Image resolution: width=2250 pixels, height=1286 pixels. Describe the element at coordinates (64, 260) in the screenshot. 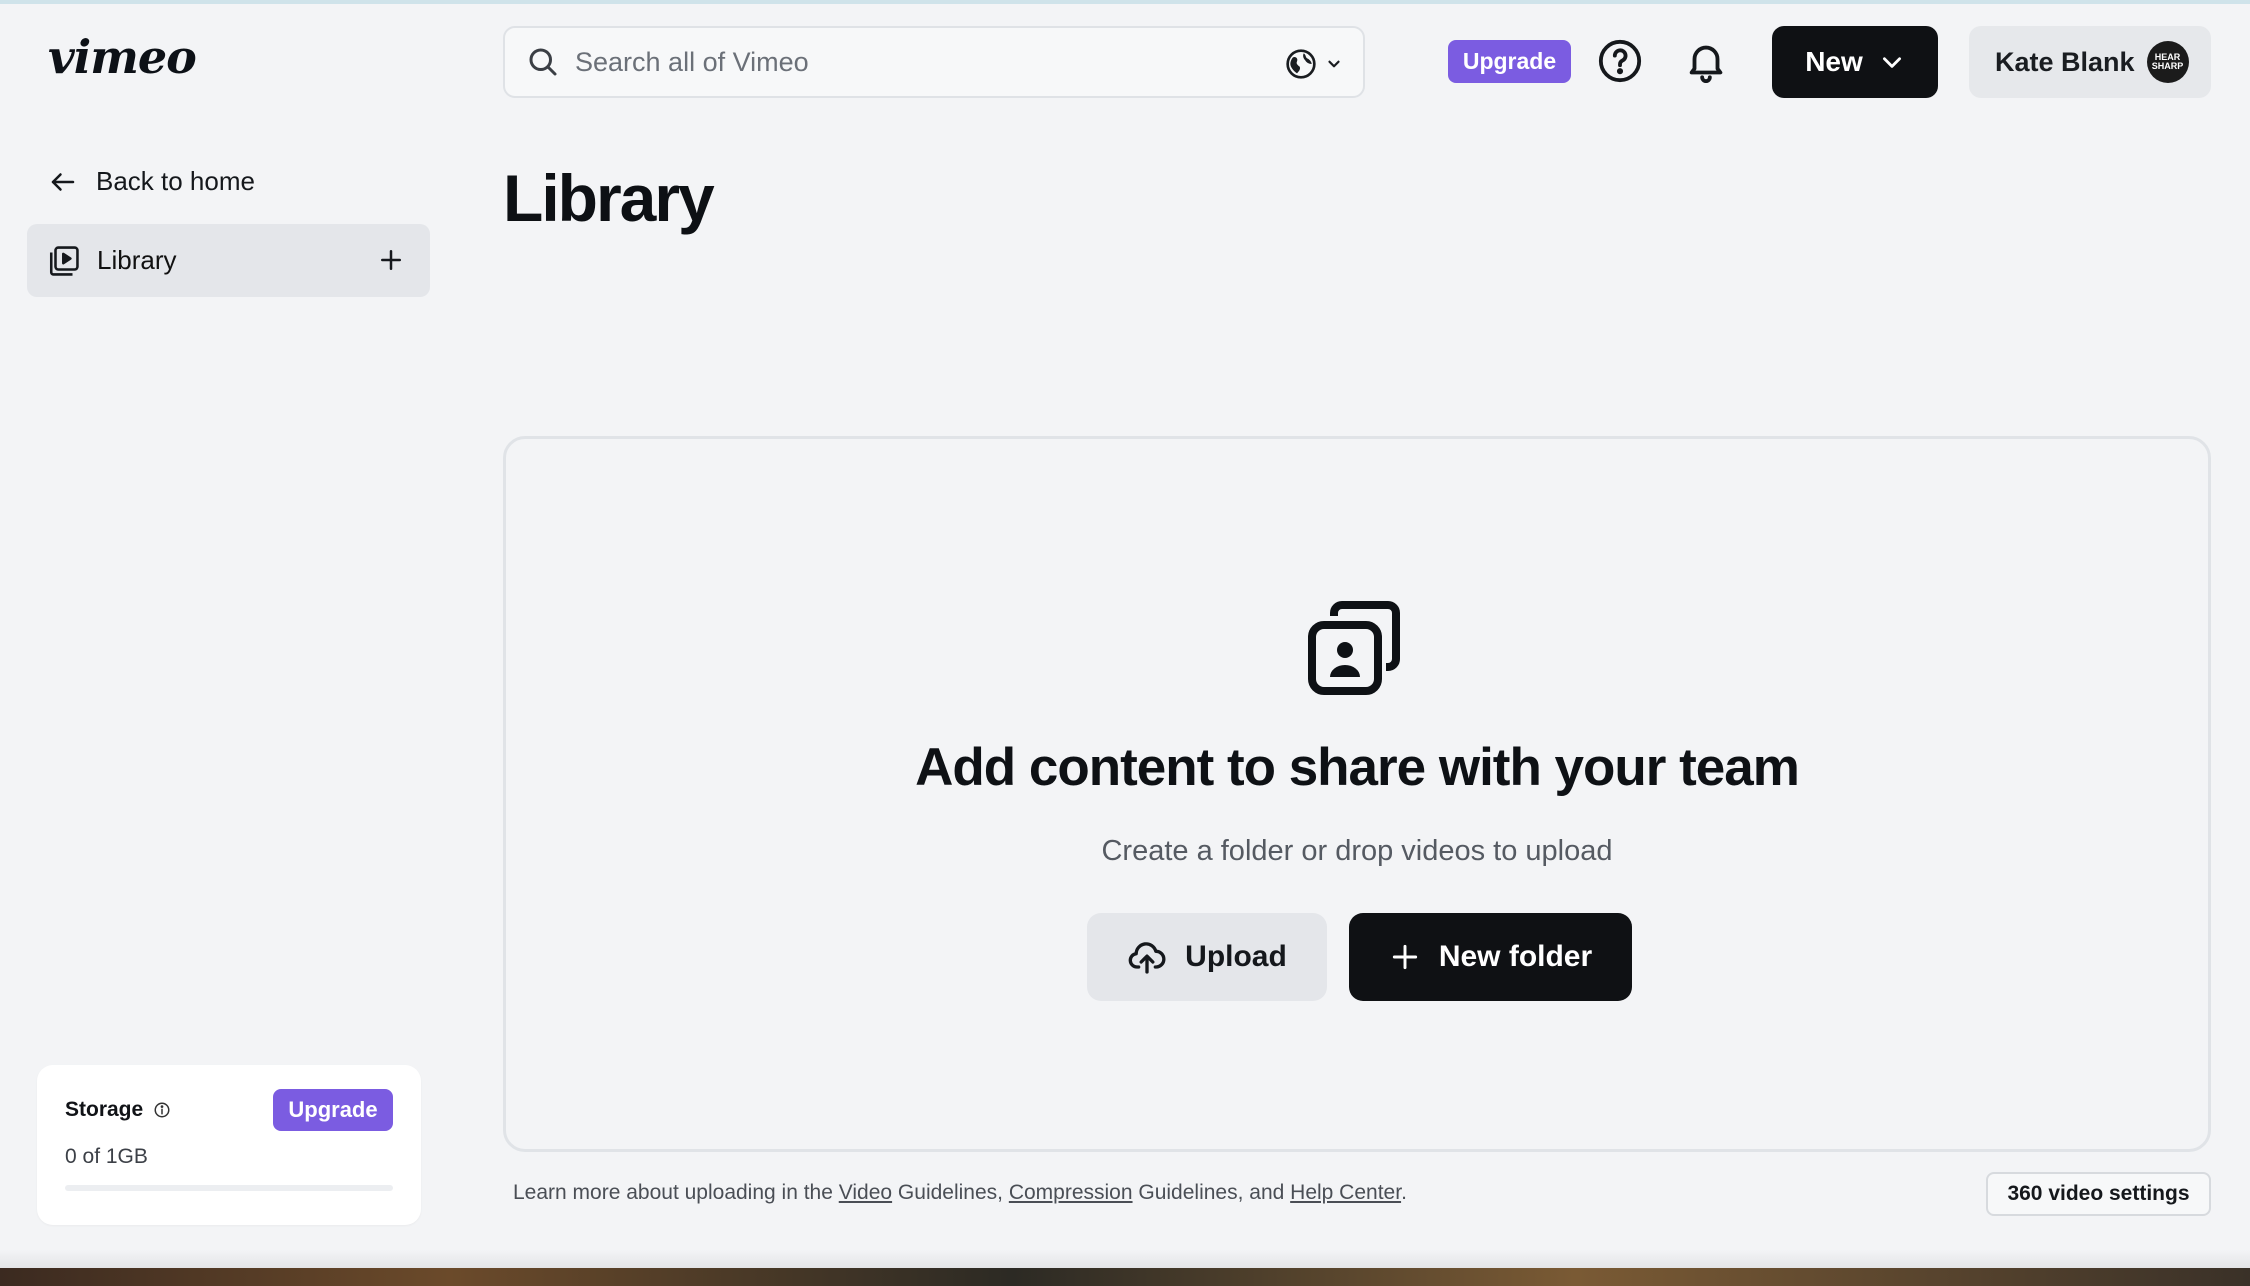

I see `library-icon` at that location.